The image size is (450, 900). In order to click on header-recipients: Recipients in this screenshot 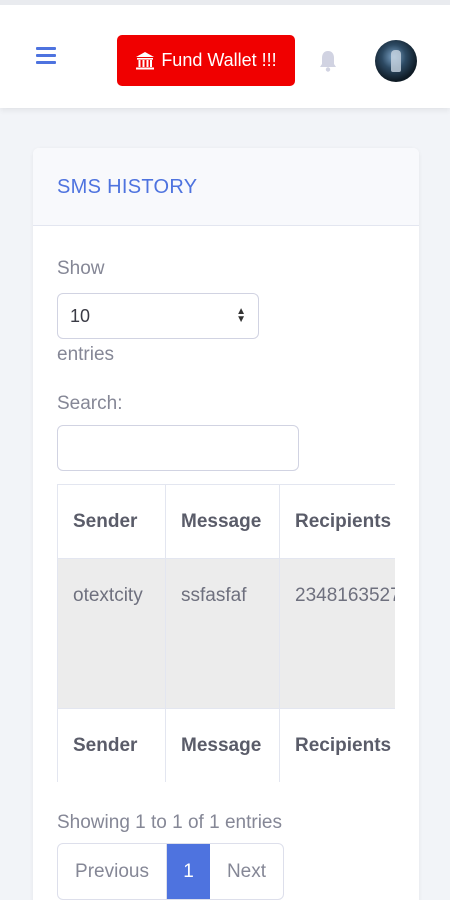, I will do `click(337, 521)`.